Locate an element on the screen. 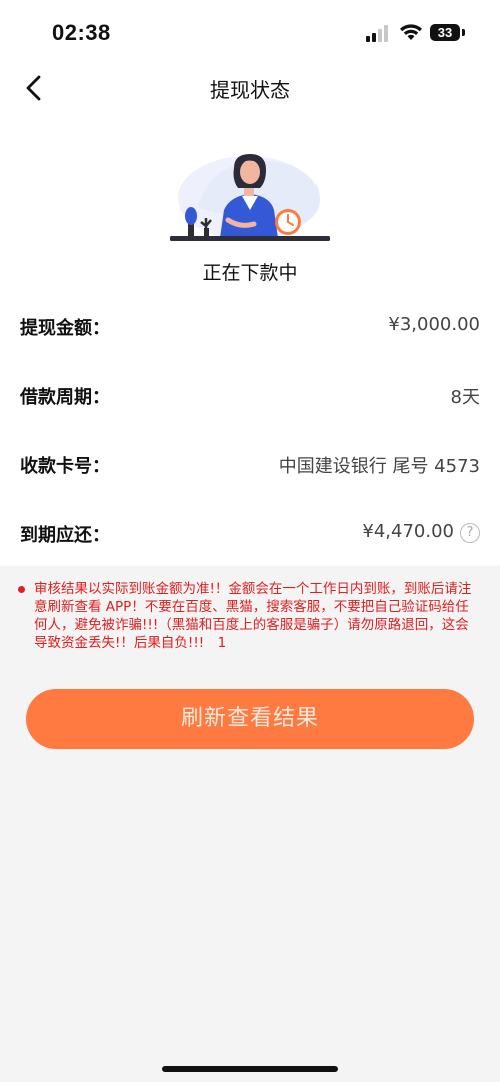  info-label: 到期应还： is located at coordinates (65, 535).